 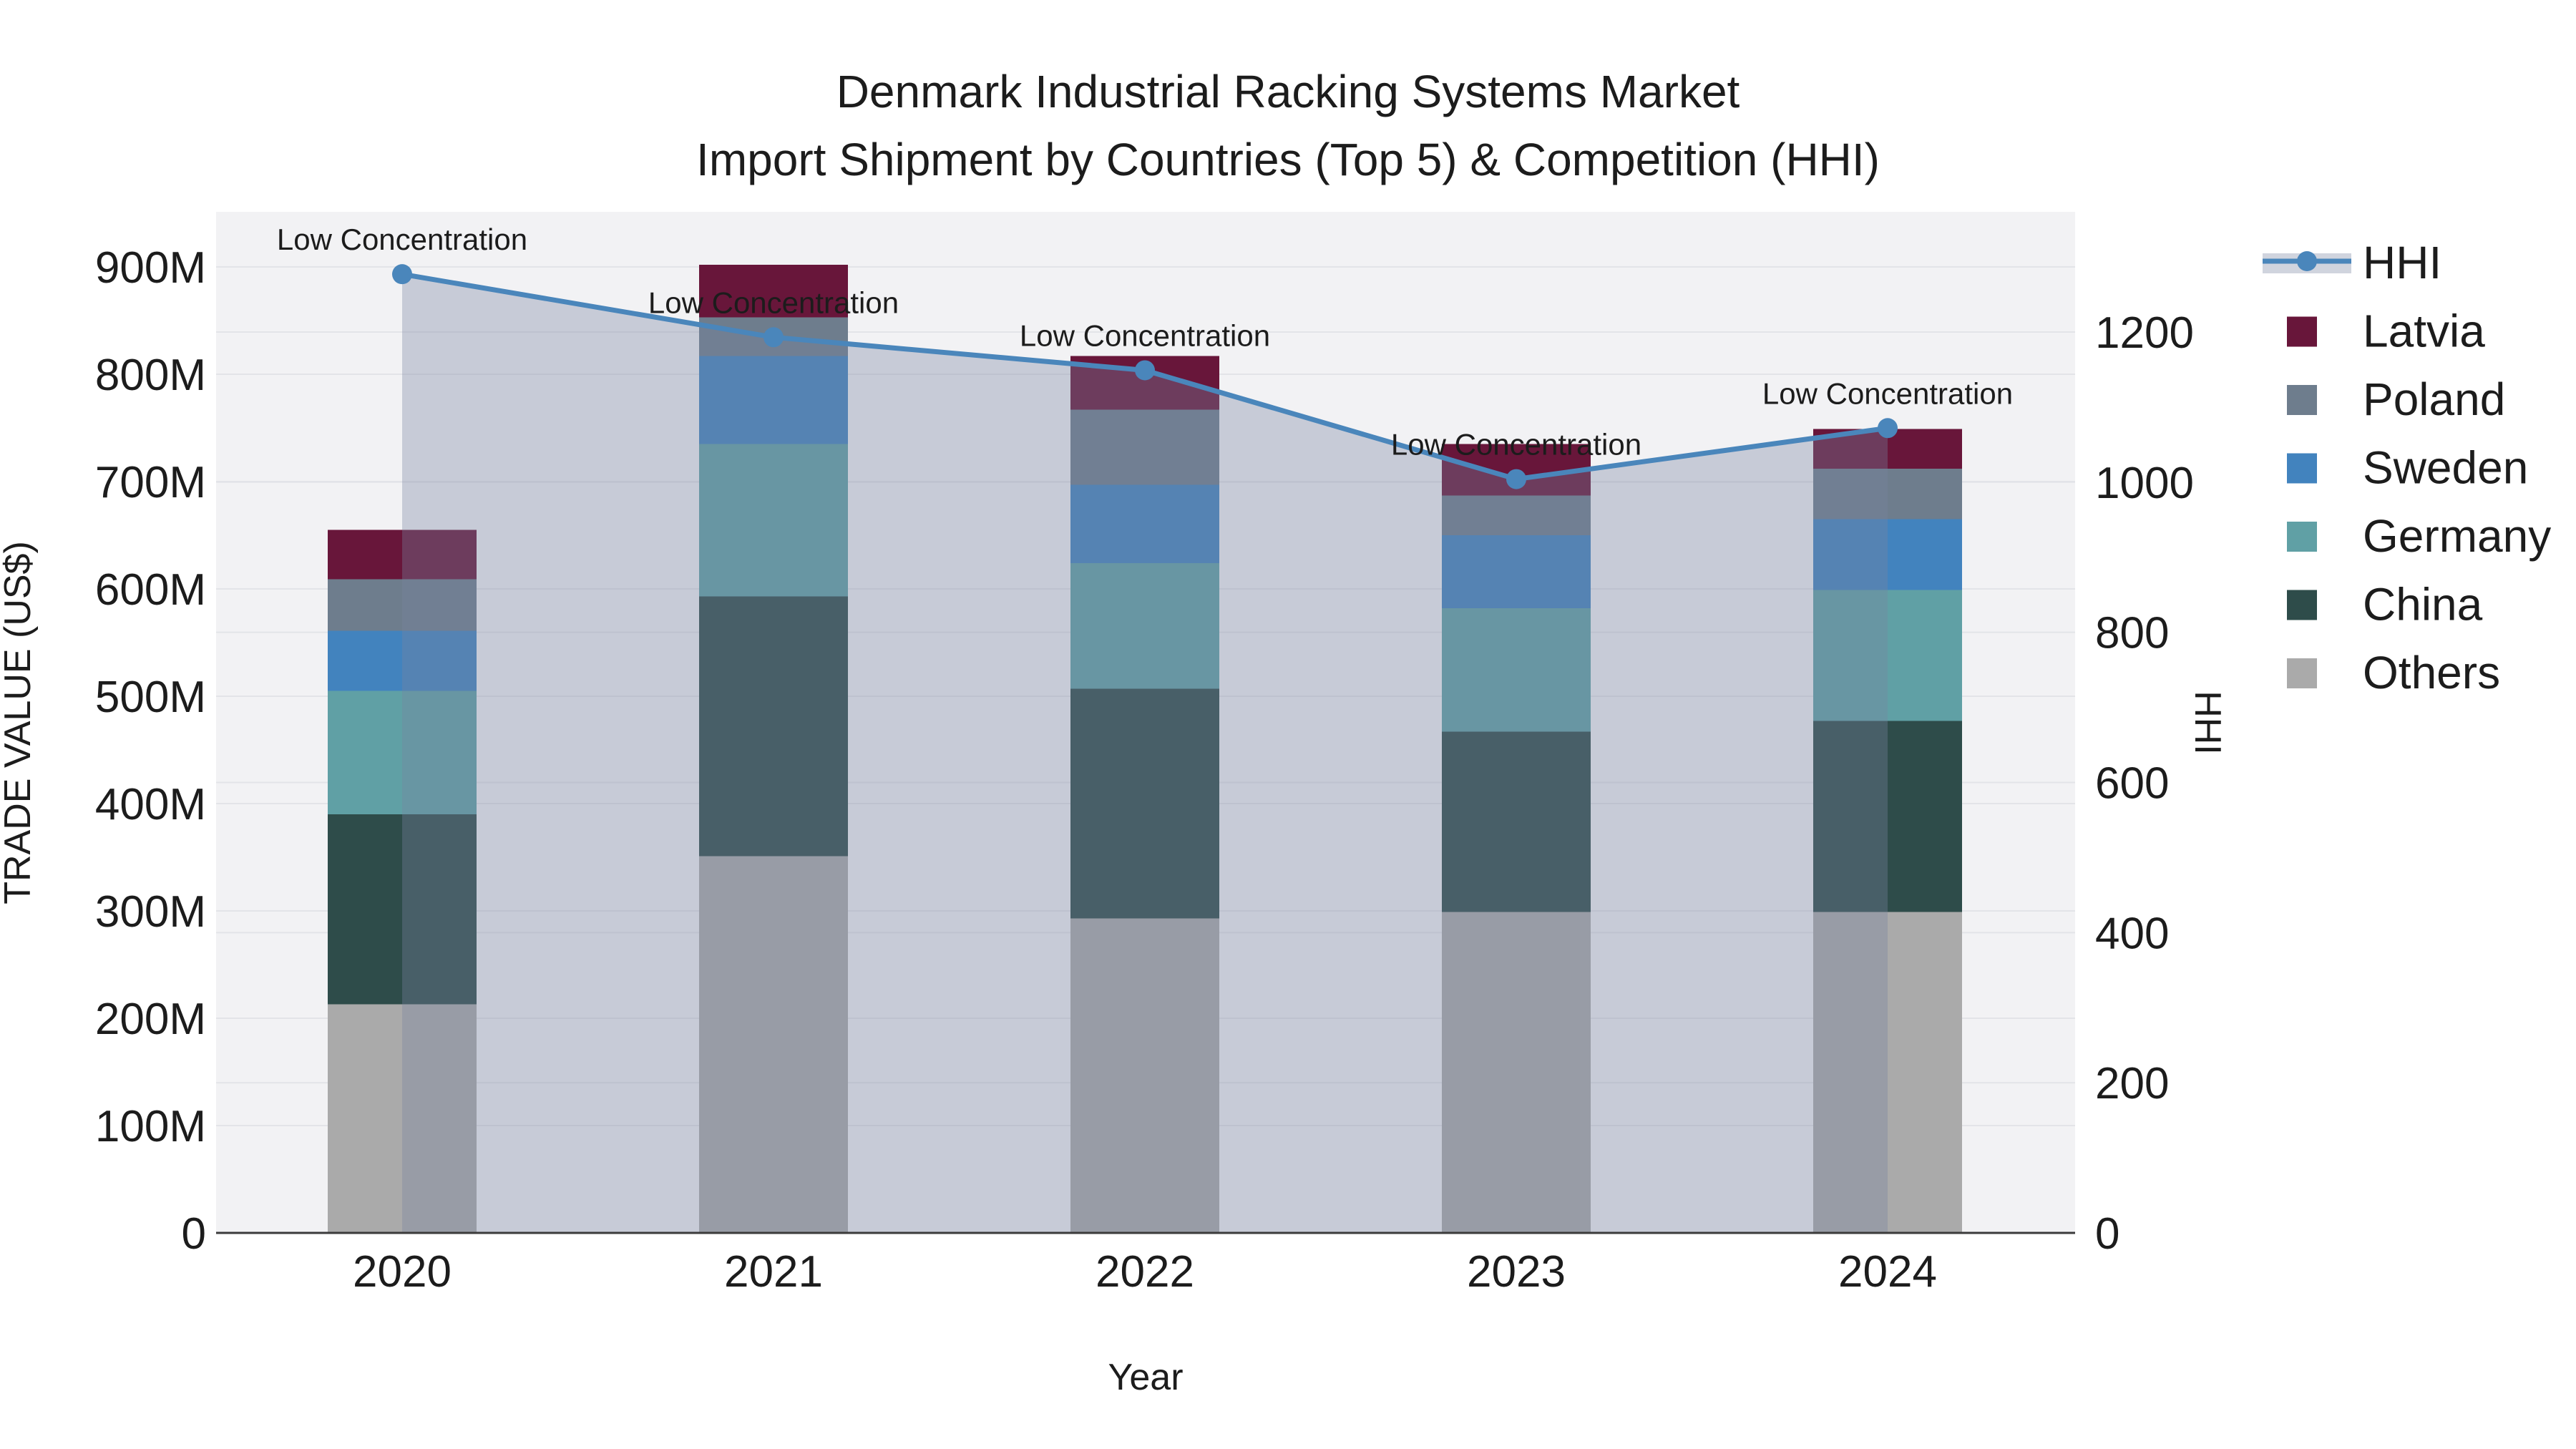 What do you see at coordinates (773, 337) in the screenshot?
I see `hhi-marker-2021` at bounding box center [773, 337].